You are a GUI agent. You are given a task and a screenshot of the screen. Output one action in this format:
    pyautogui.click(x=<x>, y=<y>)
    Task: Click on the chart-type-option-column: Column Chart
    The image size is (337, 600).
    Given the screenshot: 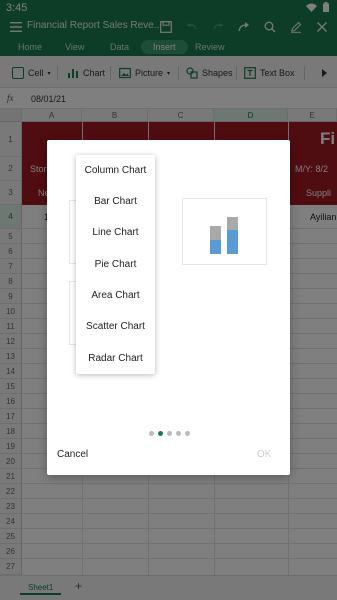 What is the action you would take?
    pyautogui.click(x=115, y=170)
    